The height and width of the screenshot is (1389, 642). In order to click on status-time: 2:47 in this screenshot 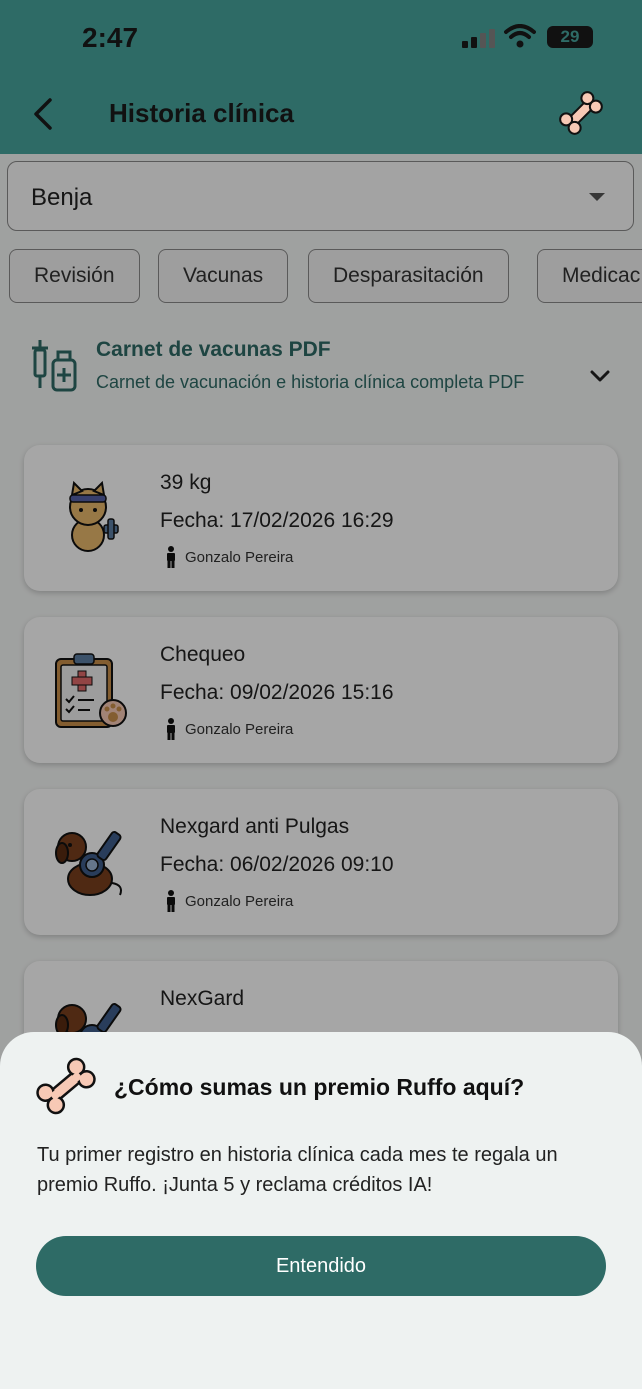, I will do `click(110, 37)`.